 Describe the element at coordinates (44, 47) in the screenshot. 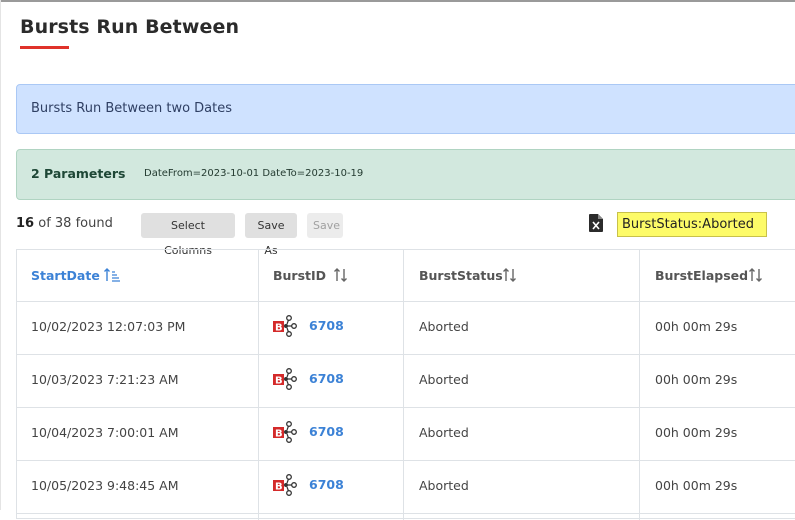

I see `title-underline` at that location.